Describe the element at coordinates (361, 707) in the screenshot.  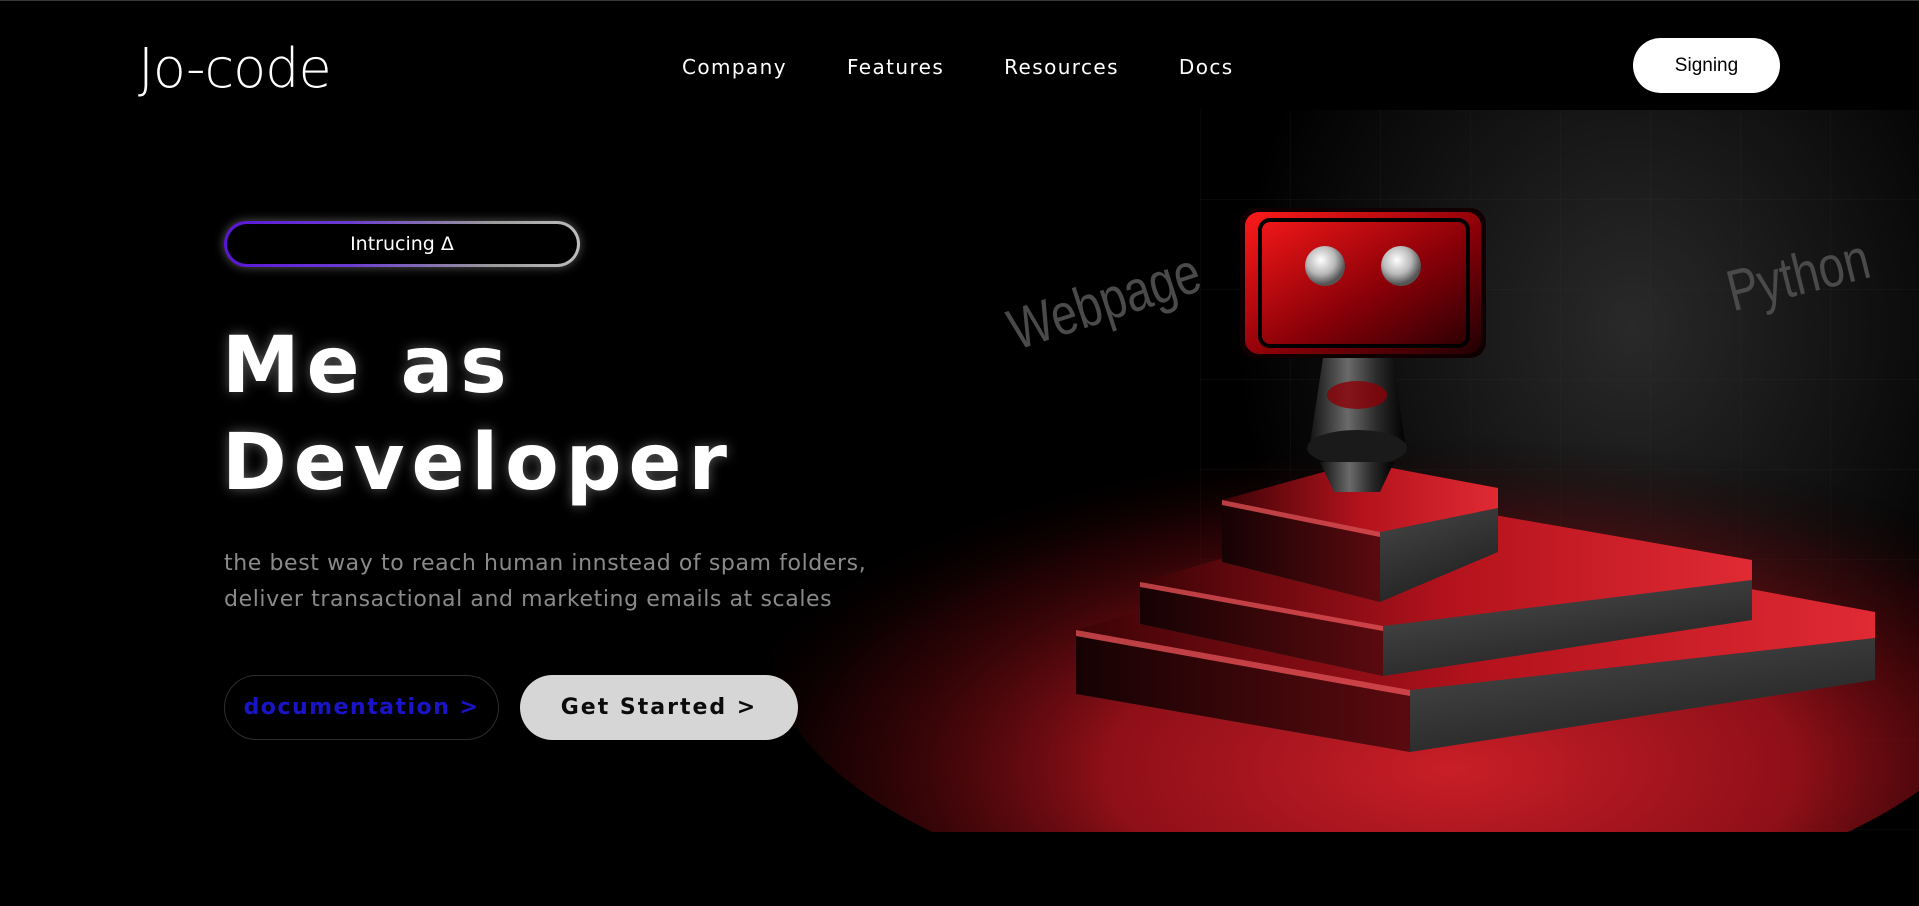
I see `documentation-button: documentation >` at that location.